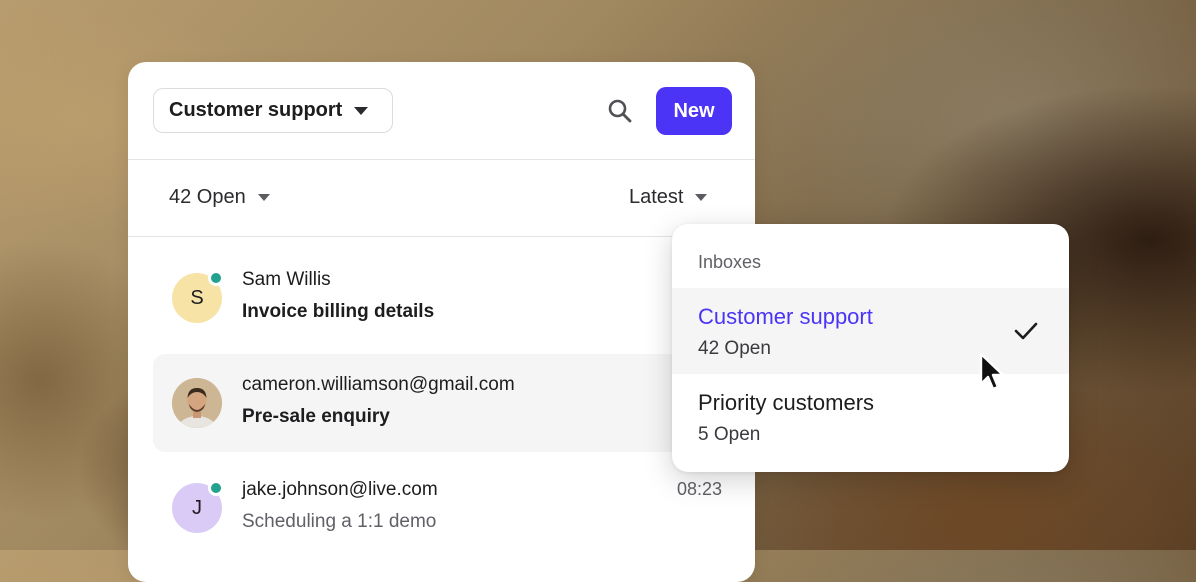 This screenshot has height=582, width=1196. What do you see at coordinates (207, 197) in the screenshot?
I see `status-filter-label: 42 Open` at bounding box center [207, 197].